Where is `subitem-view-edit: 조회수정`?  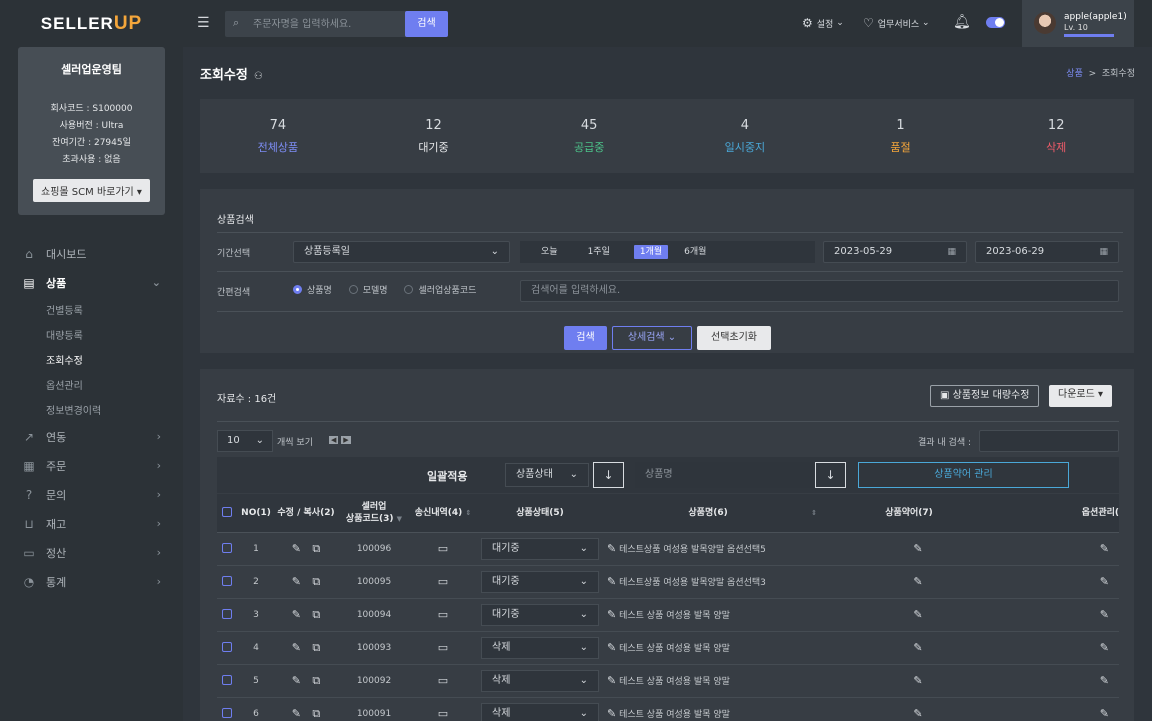
subitem-view-edit: 조회수정 is located at coordinates (91, 359).